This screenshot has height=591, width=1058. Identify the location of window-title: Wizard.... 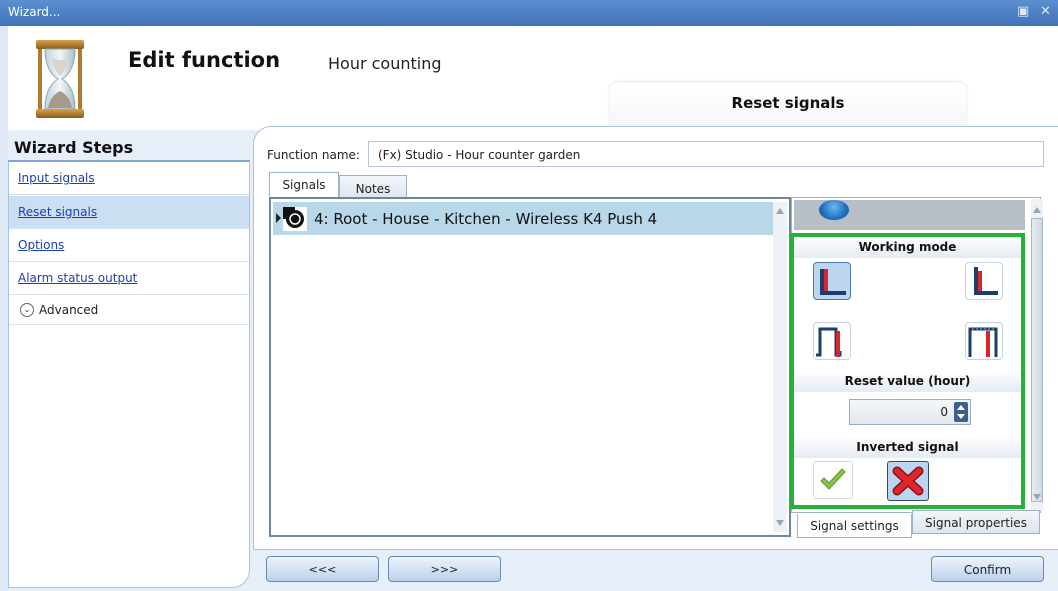
(34, 12).